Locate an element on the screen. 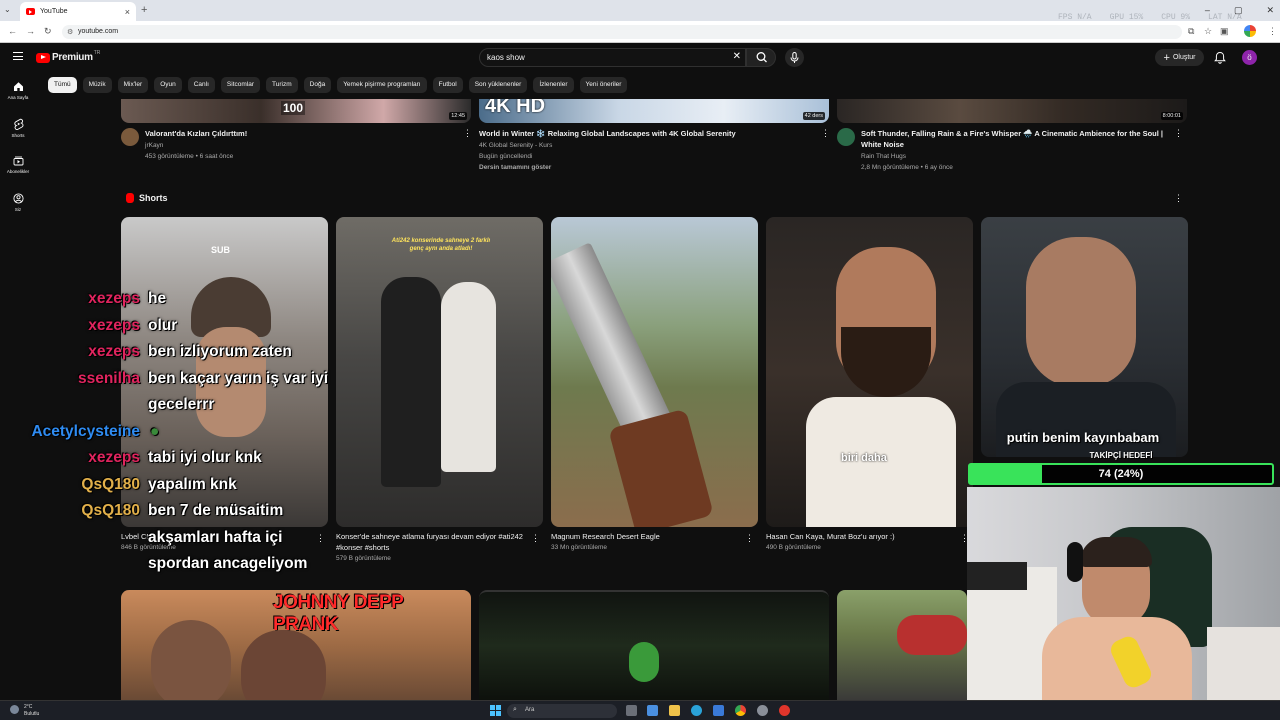 This screenshot has width=1280, height=720. window-close-icon: ✕ is located at coordinates (1270, 10).